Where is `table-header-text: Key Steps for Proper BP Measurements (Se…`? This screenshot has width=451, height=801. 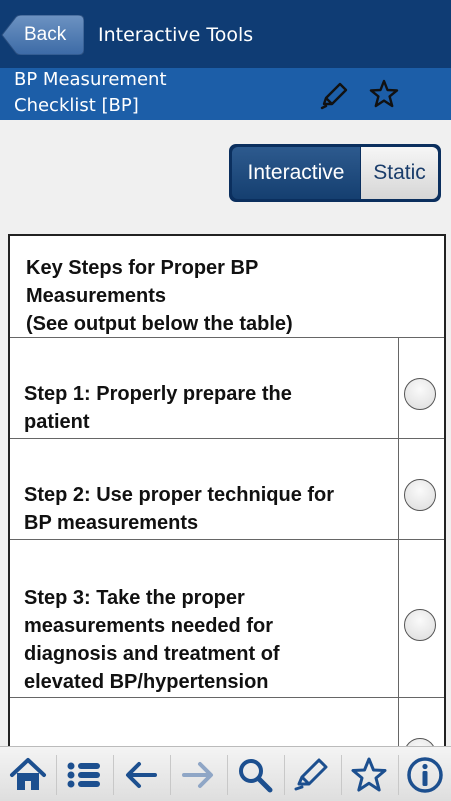
table-header-text: Key Steps for Proper BP Measurements (Se… is located at coordinates (159, 296).